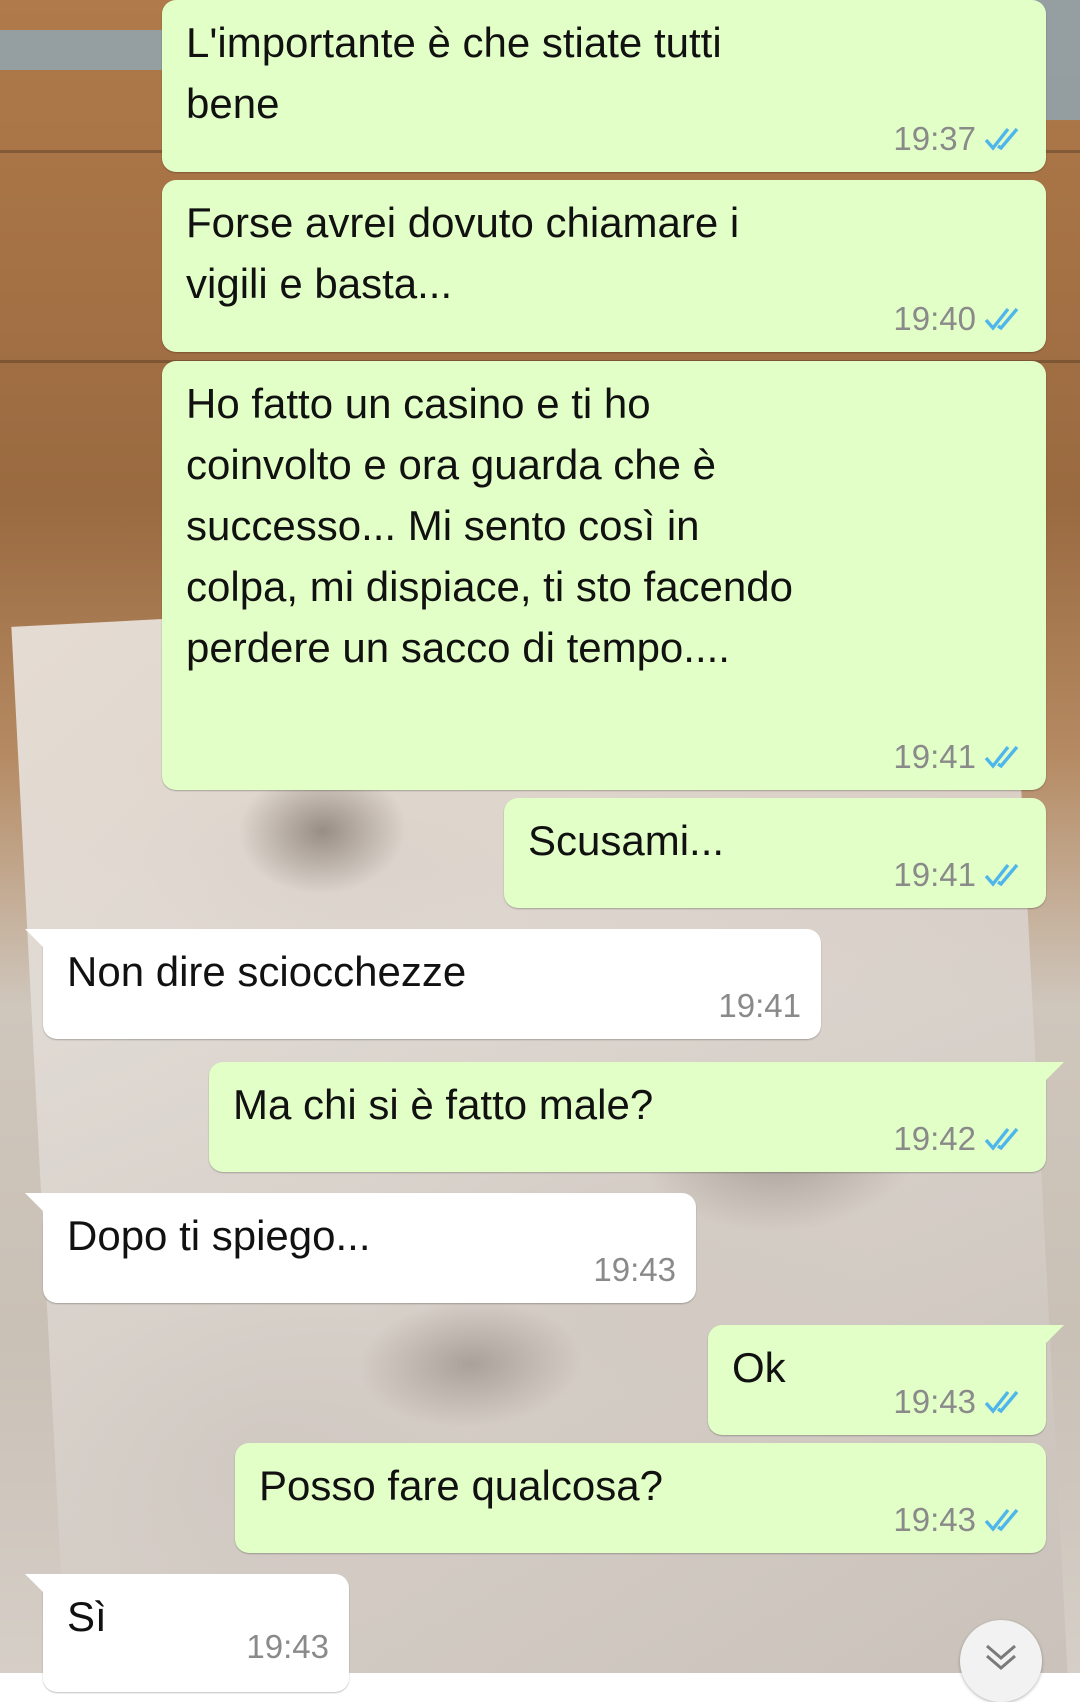 This screenshot has width=1080, height=1702. What do you see at coordinates (640, 1498) in the screenshot?
I see `message-bubble-outgoing: Posso fare qualcosa? 19:43` at bounding box center [640, 1498].